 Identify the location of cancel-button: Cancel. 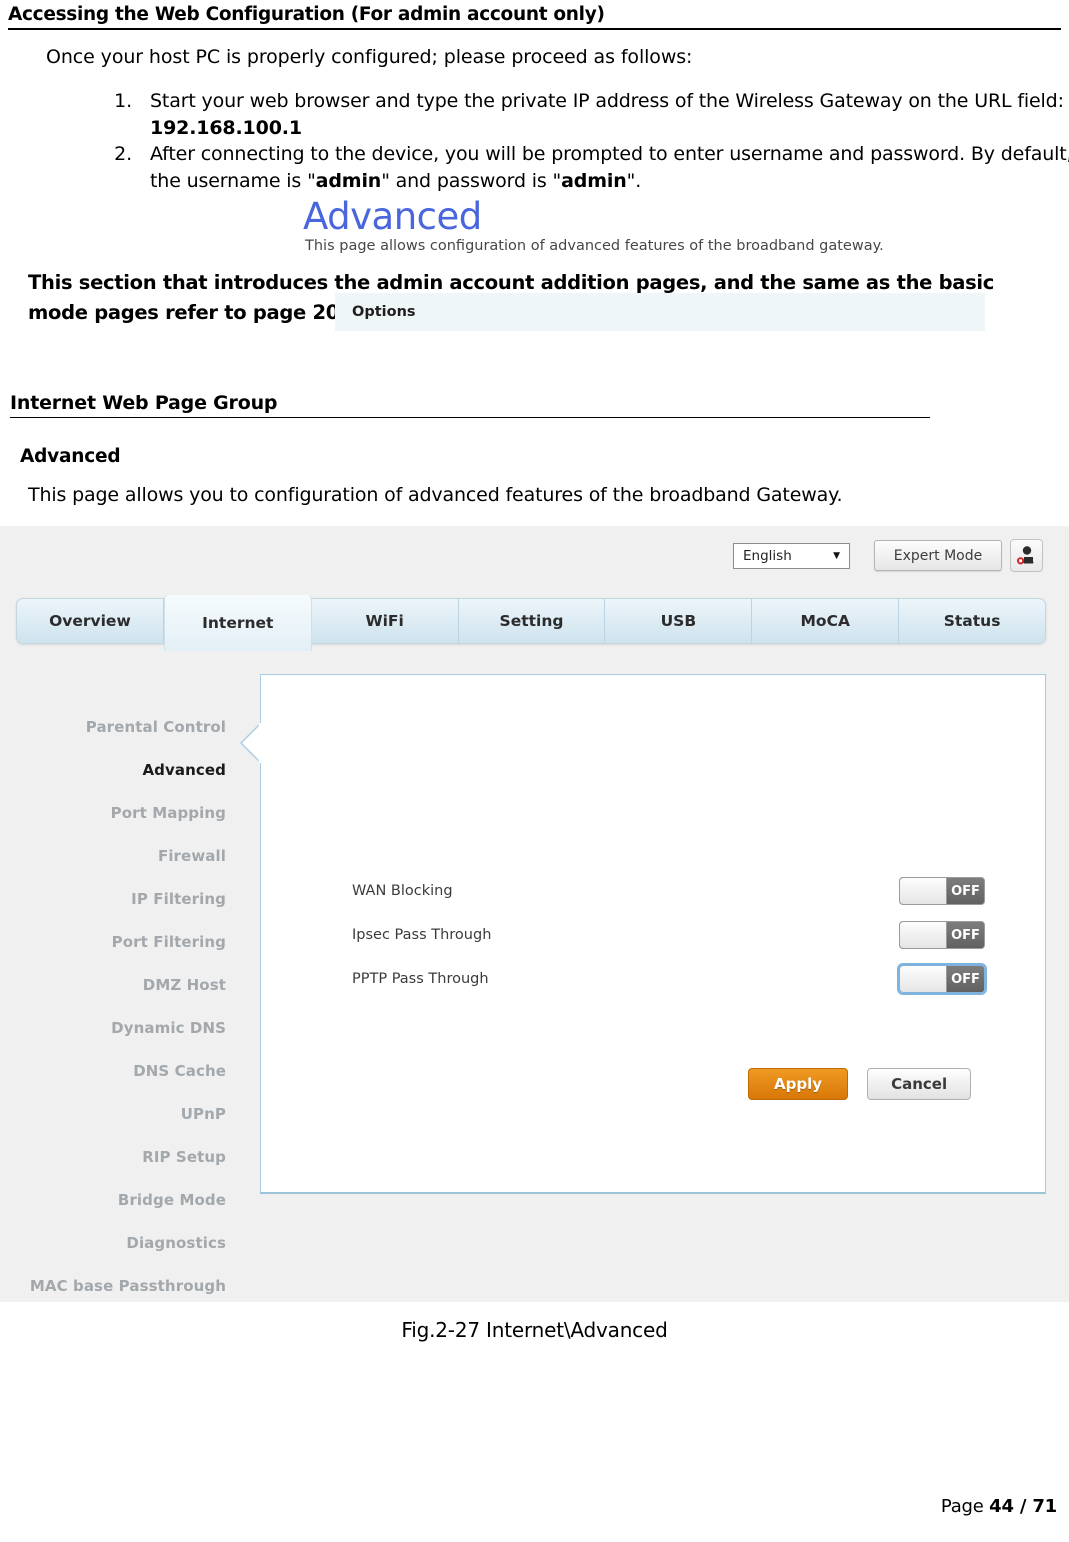
(919, 1084).